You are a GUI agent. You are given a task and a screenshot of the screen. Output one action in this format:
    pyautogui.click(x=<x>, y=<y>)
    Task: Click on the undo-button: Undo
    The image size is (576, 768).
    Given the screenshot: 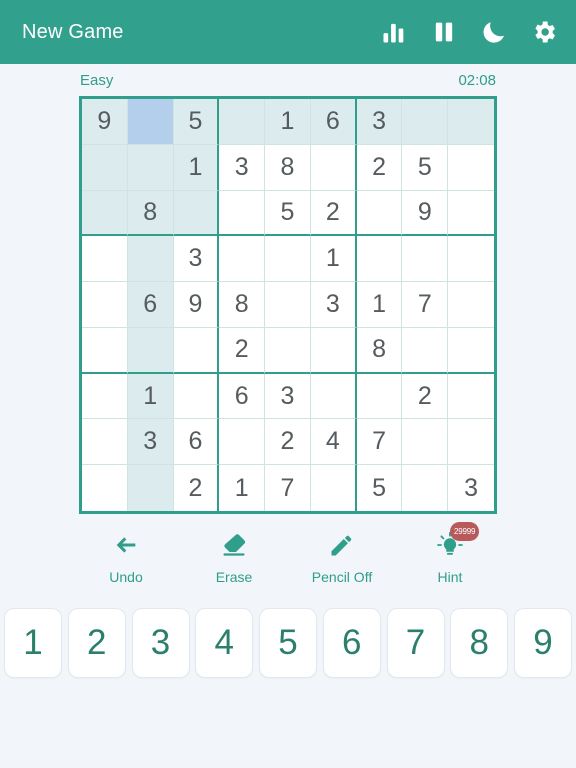 What is the action you would take?
    pyautogui.click(x=126, y=557)
    